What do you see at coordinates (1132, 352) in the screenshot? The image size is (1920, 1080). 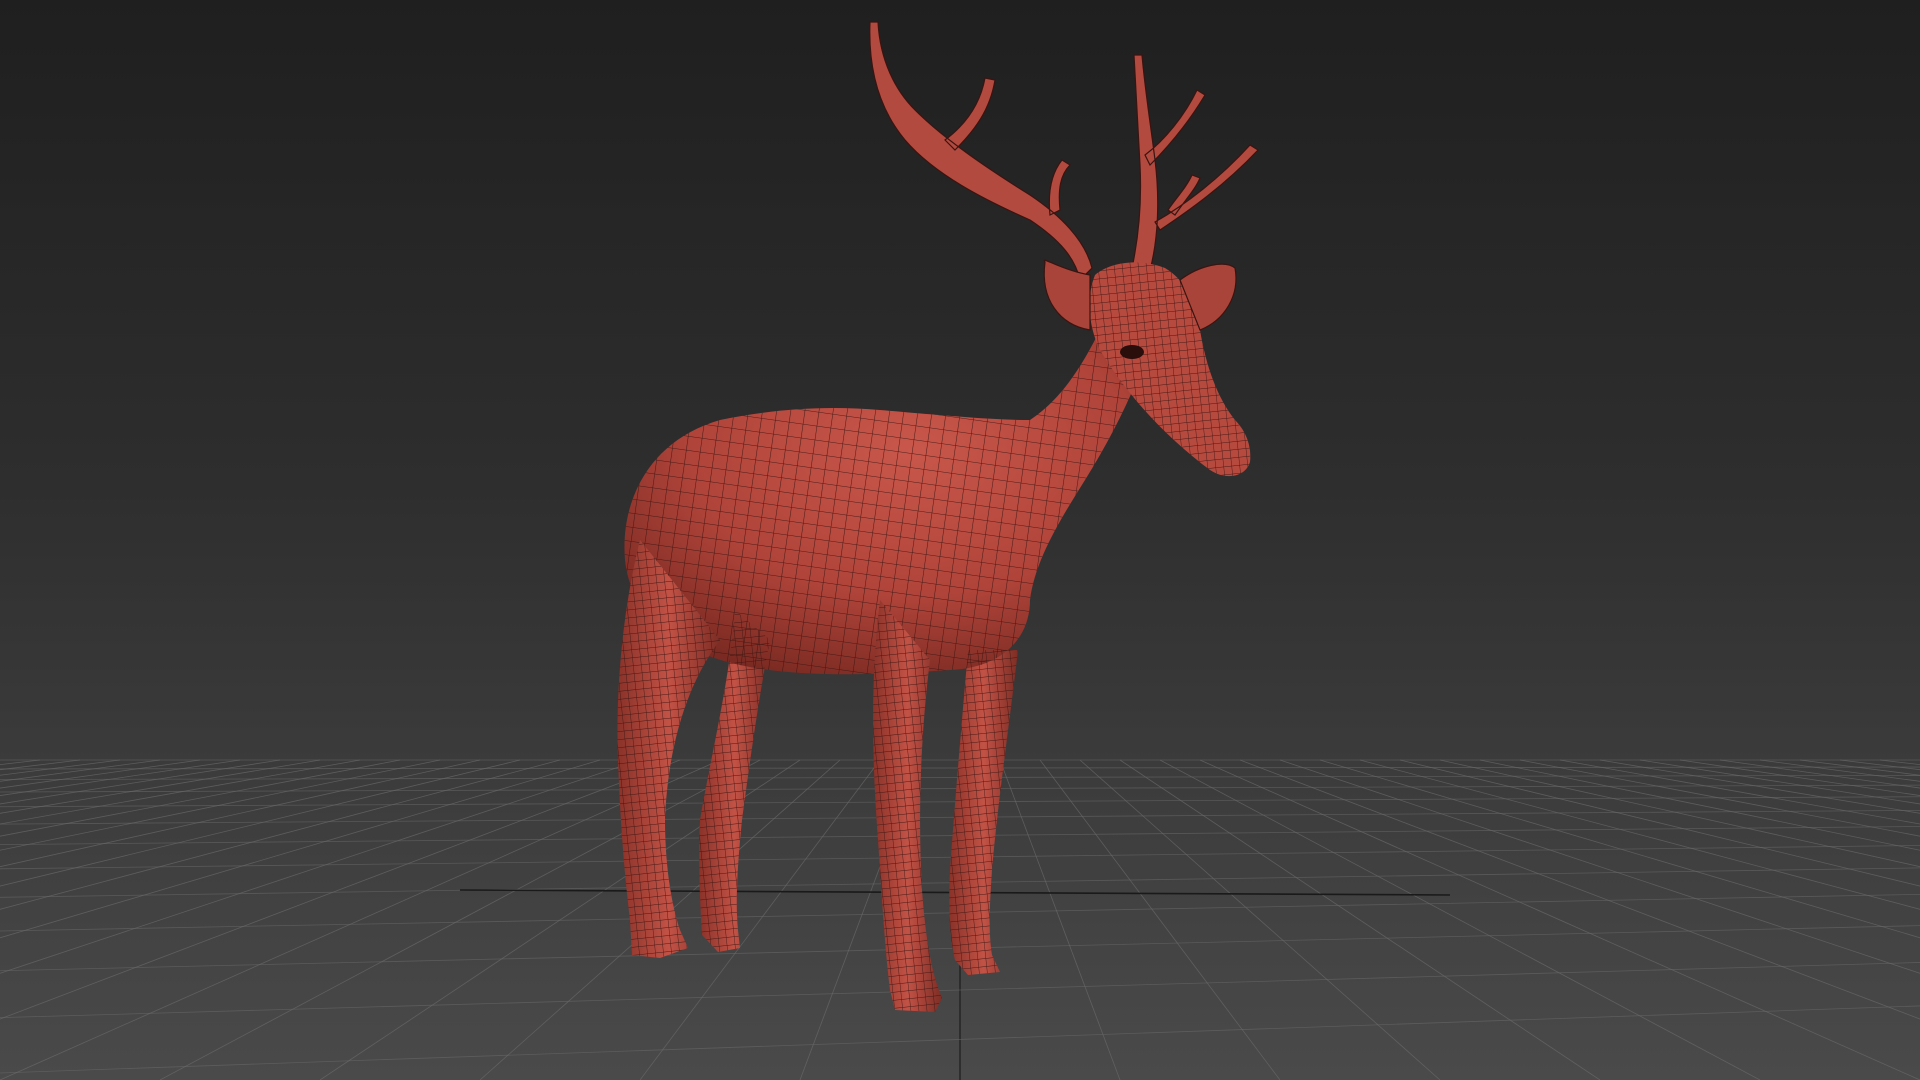 I see `deer-eye` at bounding box center [1132, 352].